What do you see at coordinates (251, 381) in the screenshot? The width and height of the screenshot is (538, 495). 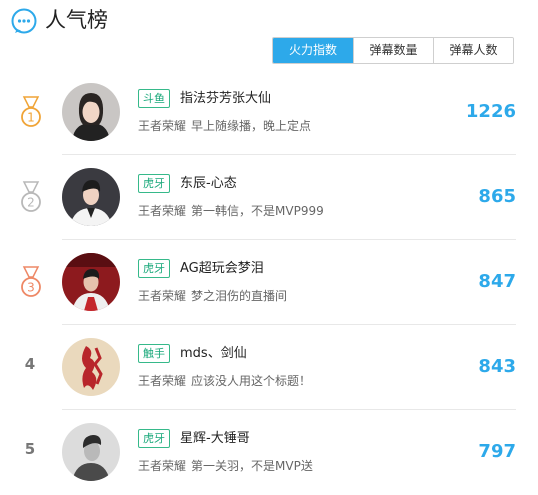 I see `stream-title: 应该没人用这个标题！` at bounding box center [251, 381].